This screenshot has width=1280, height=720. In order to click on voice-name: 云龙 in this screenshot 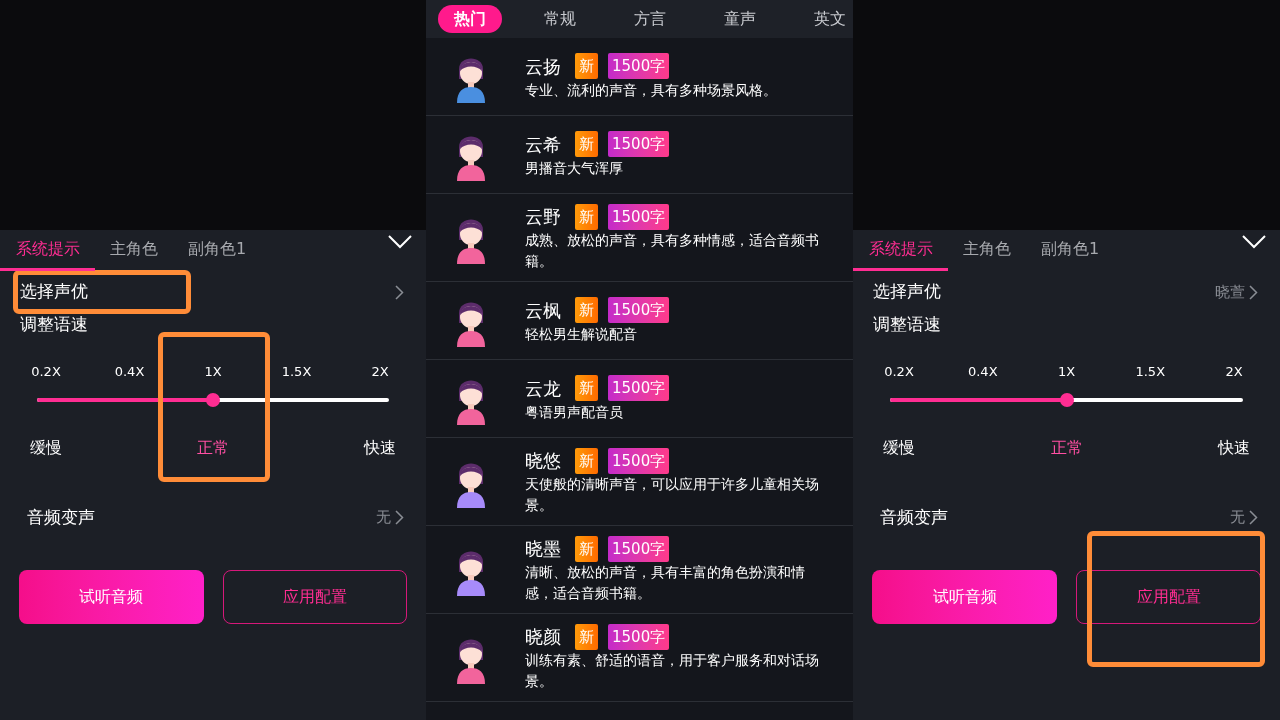, I will do `click(543, 388)`.